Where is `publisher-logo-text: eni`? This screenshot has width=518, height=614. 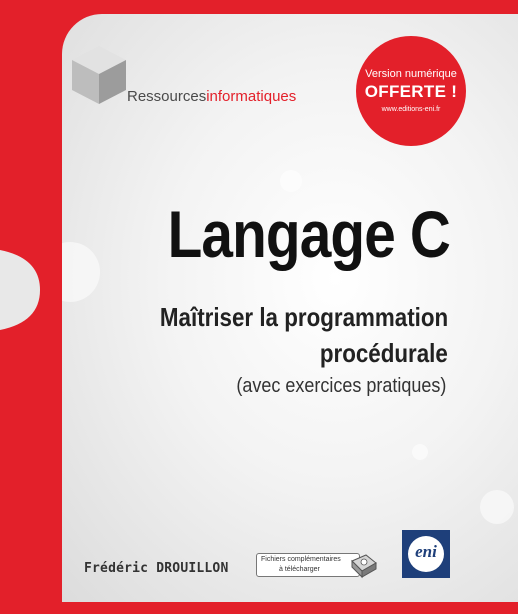 publisher-logo-text: eni is located at coordinates (426, 551).